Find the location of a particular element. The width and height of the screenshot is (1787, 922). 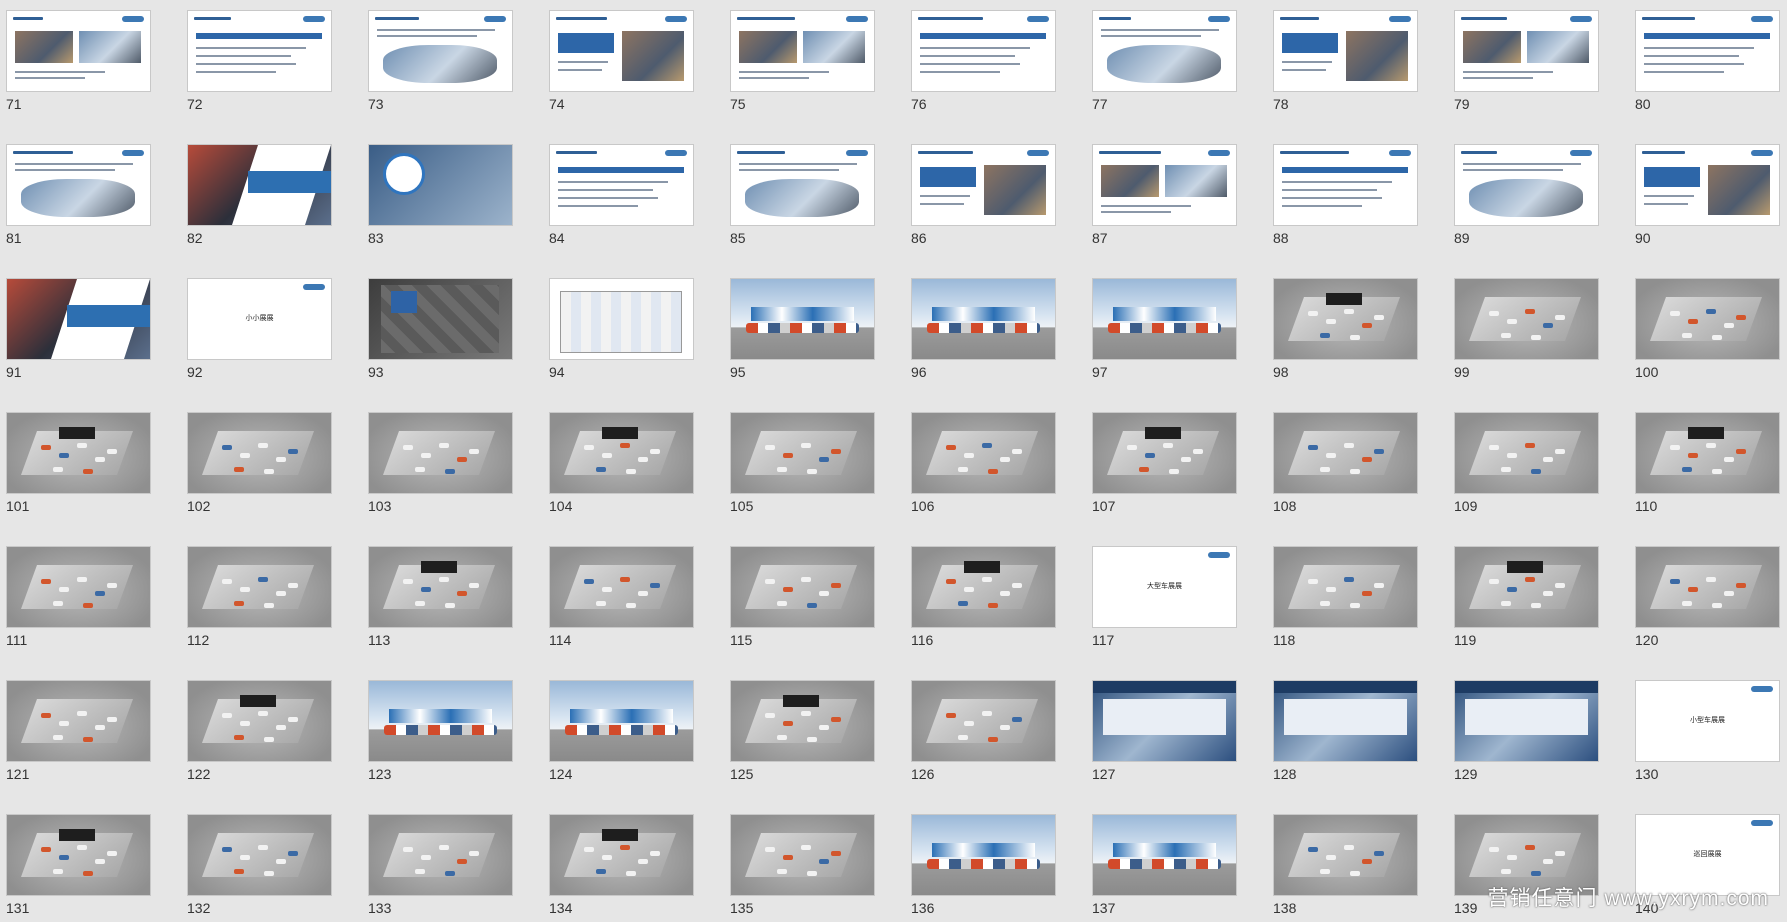

circle-emblem is located at coordinates (404, 174).